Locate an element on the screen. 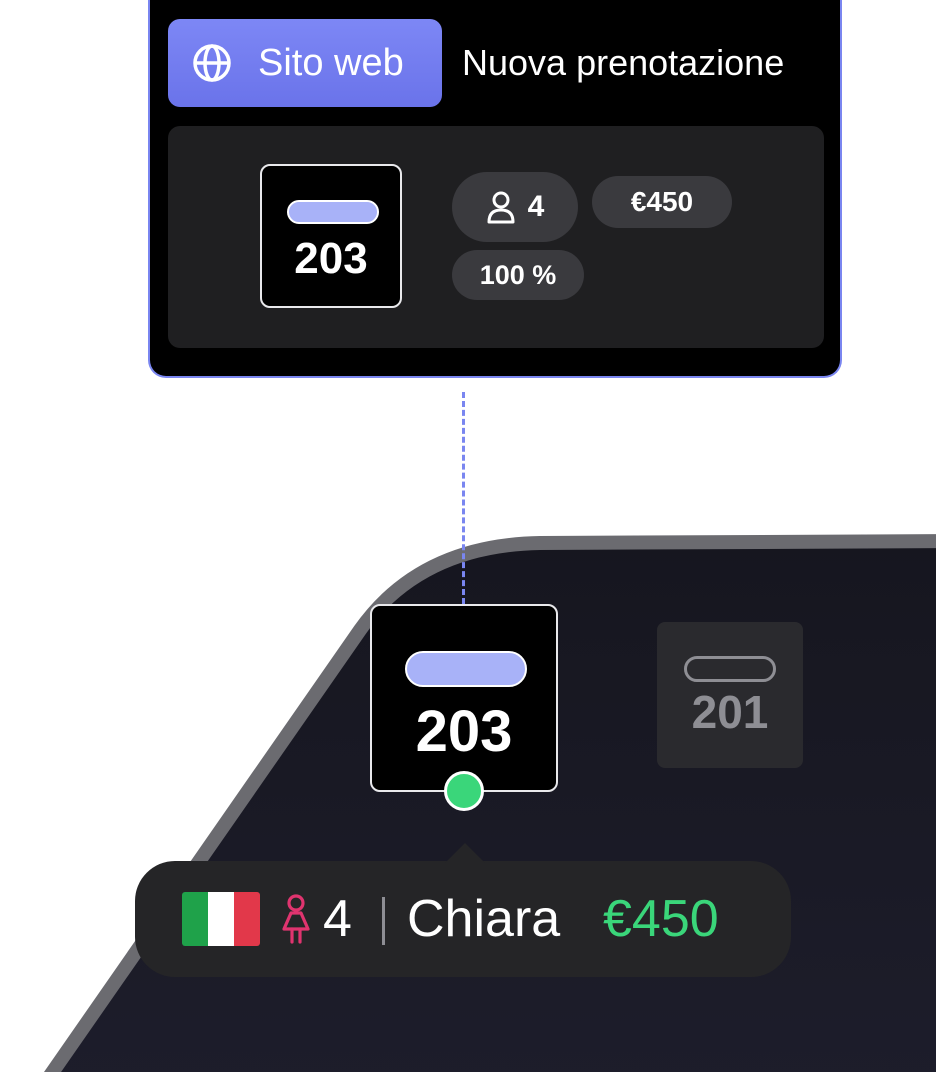  percent-value: 100 % is located at coordinates (518, 274).